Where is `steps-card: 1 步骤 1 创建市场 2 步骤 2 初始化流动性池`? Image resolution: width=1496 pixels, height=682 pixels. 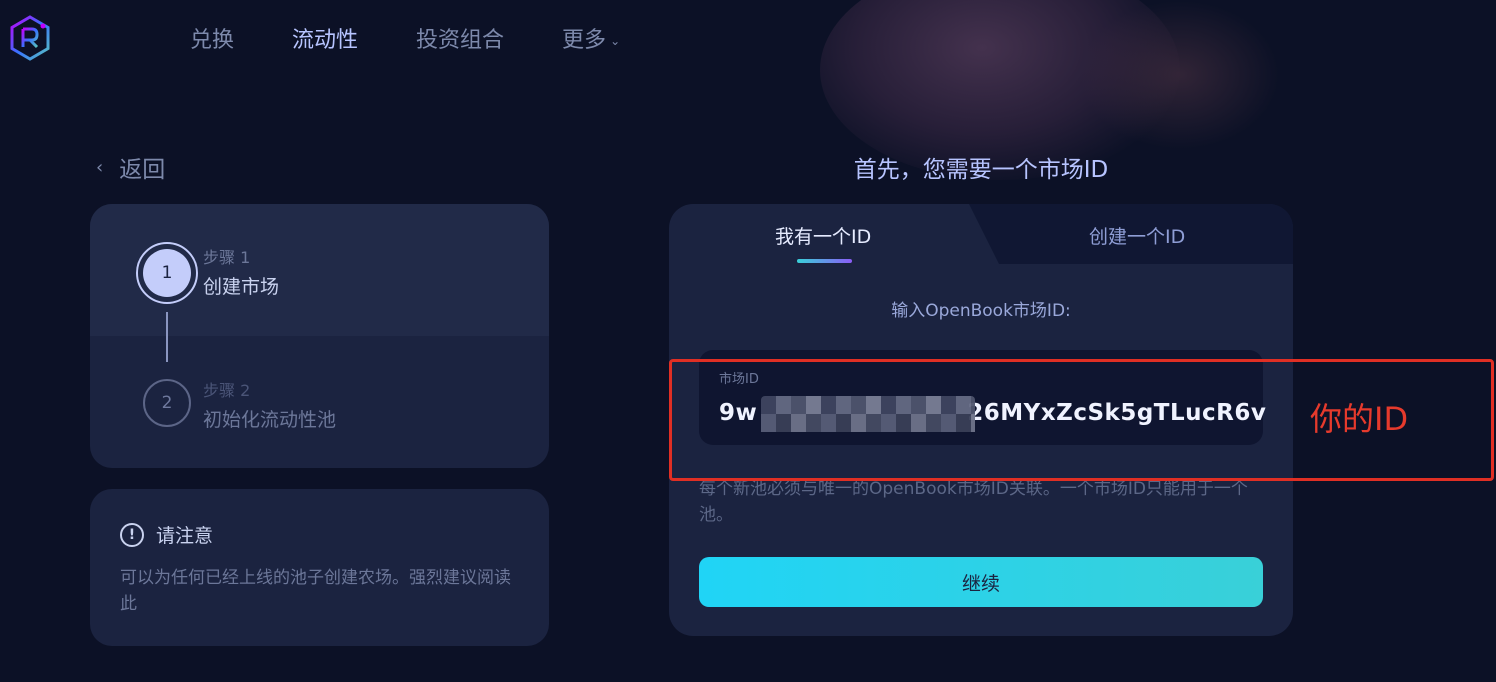
steps-card: 1 步骤 1 创建市场 2 步骤 2 初始化流动性池 is located at coordinates (319, 336).